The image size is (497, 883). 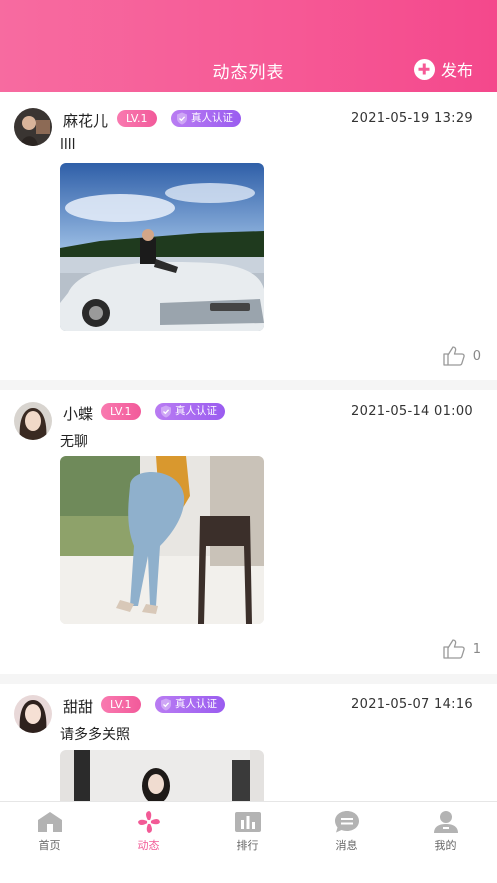 I want to click on publish-label: 发布, so click(x=456, y=70).